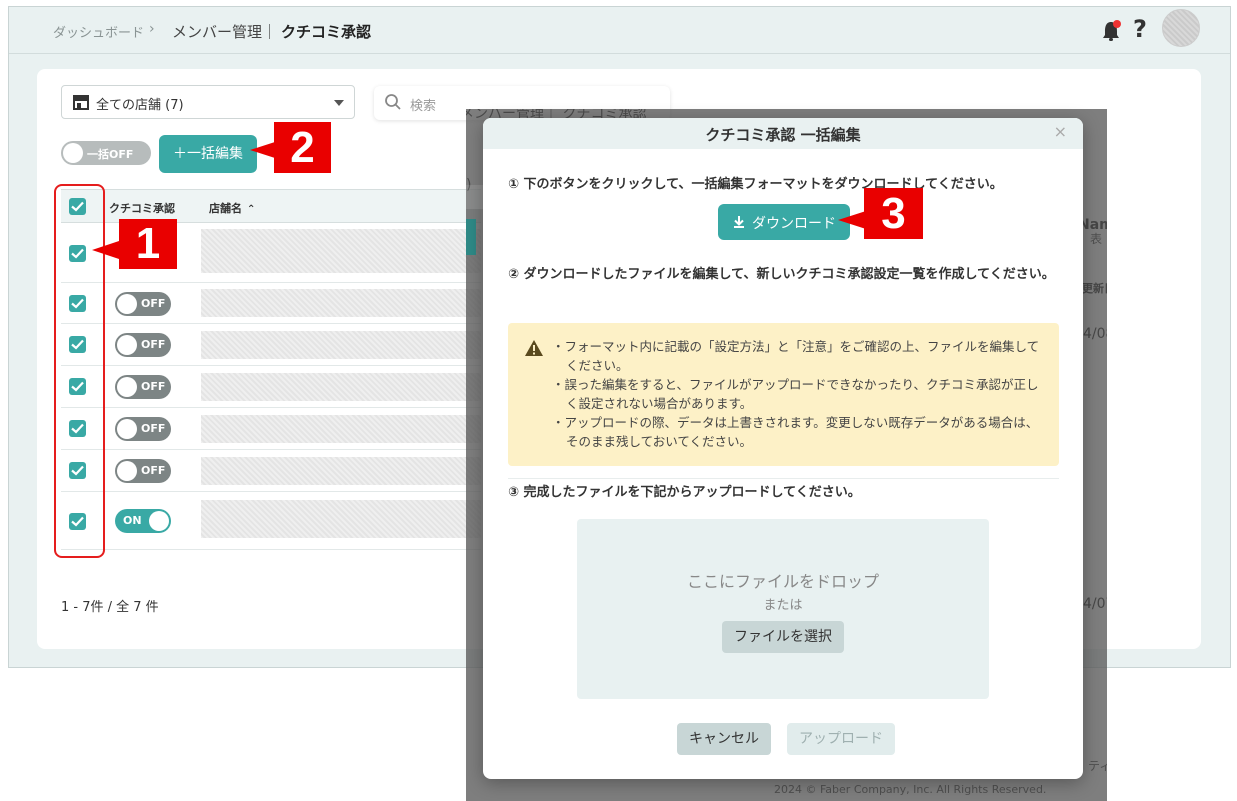  What do you see at coordinates (893, 213) in the screenshot?
I see `annotation-number-3: 3` at bounding box center [893, 213].